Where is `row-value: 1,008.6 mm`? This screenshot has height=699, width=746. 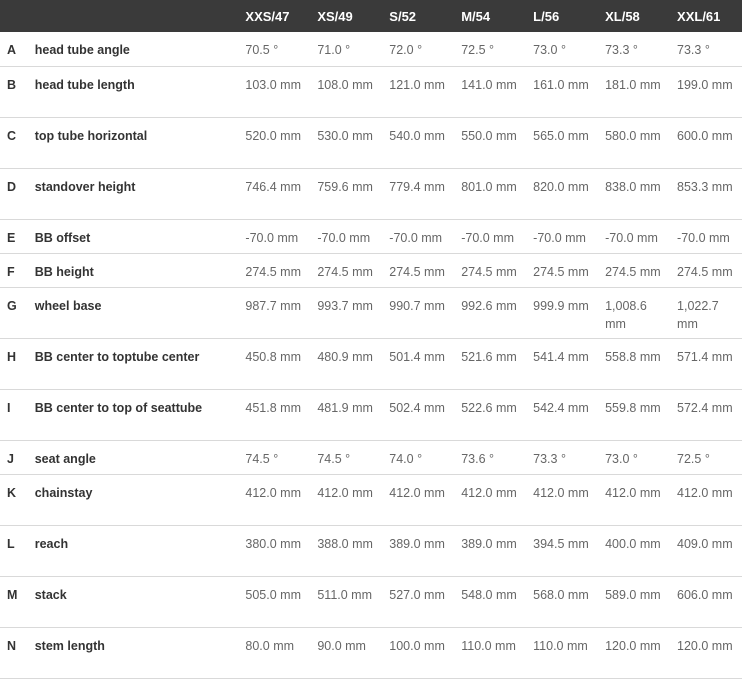 row-value: 1,008.6 mm is located at coordinates (626, 314).